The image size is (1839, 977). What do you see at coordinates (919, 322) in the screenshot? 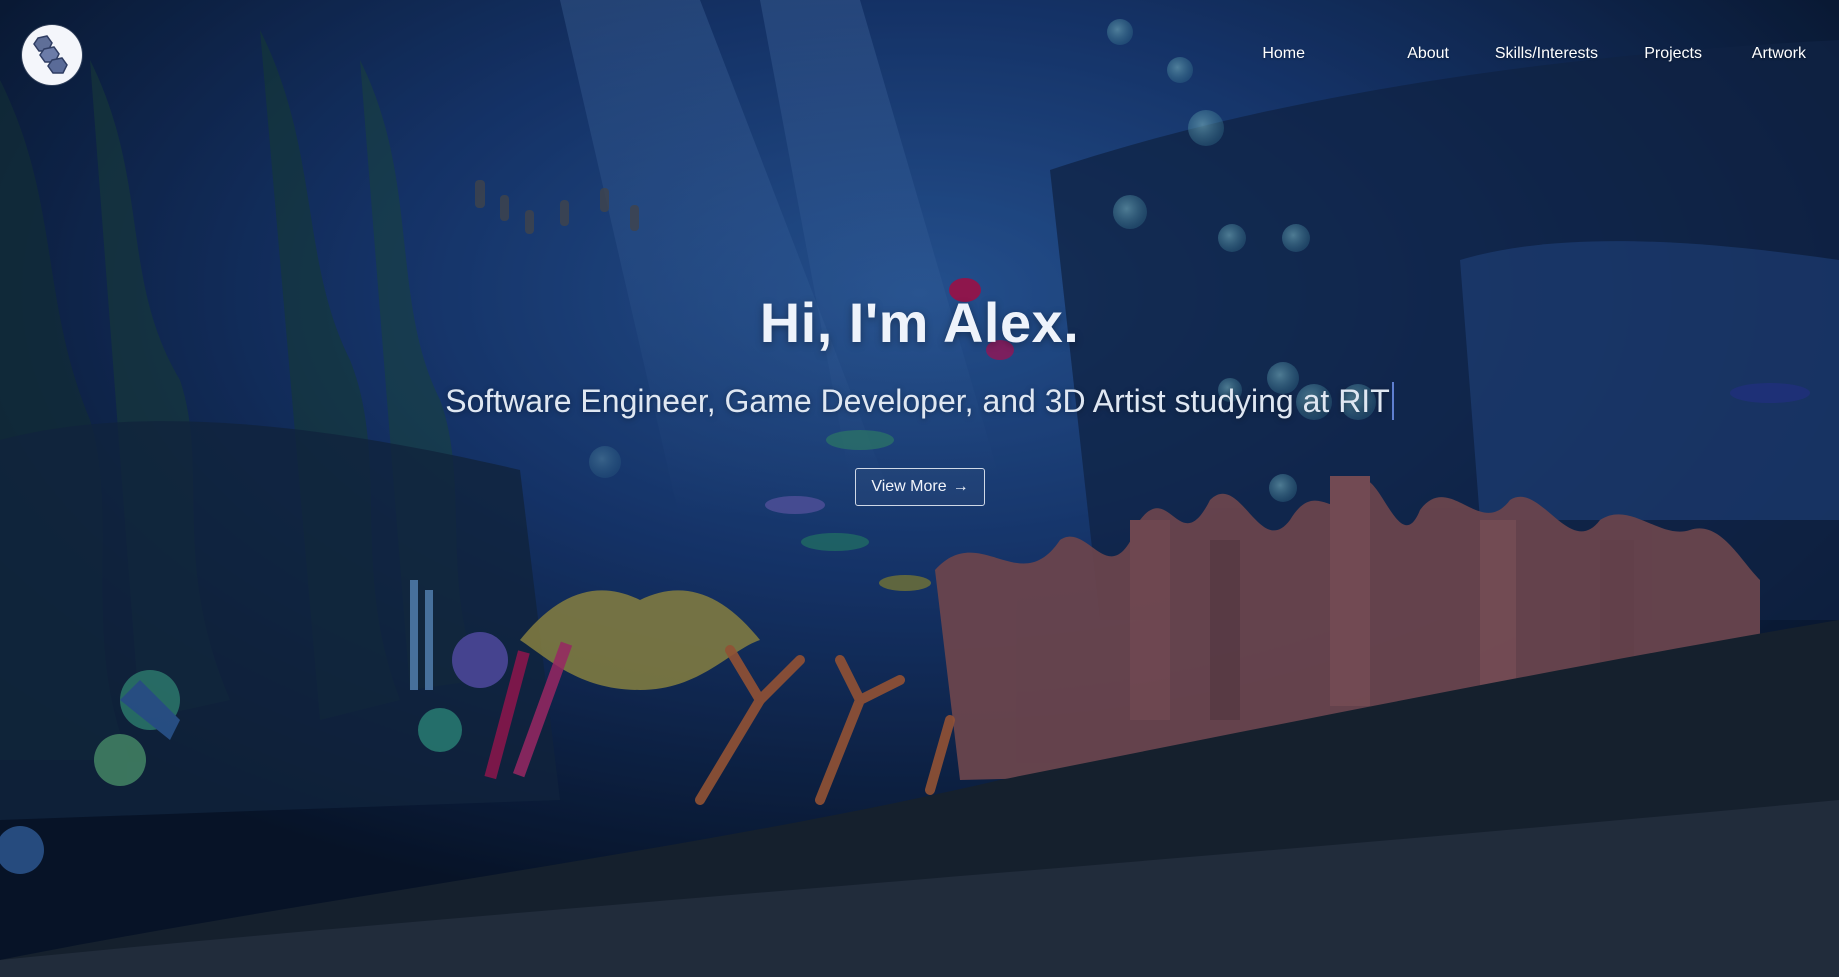
I see `hero-title: Hi, I'm Alex.` at bounding box center [919, 322].